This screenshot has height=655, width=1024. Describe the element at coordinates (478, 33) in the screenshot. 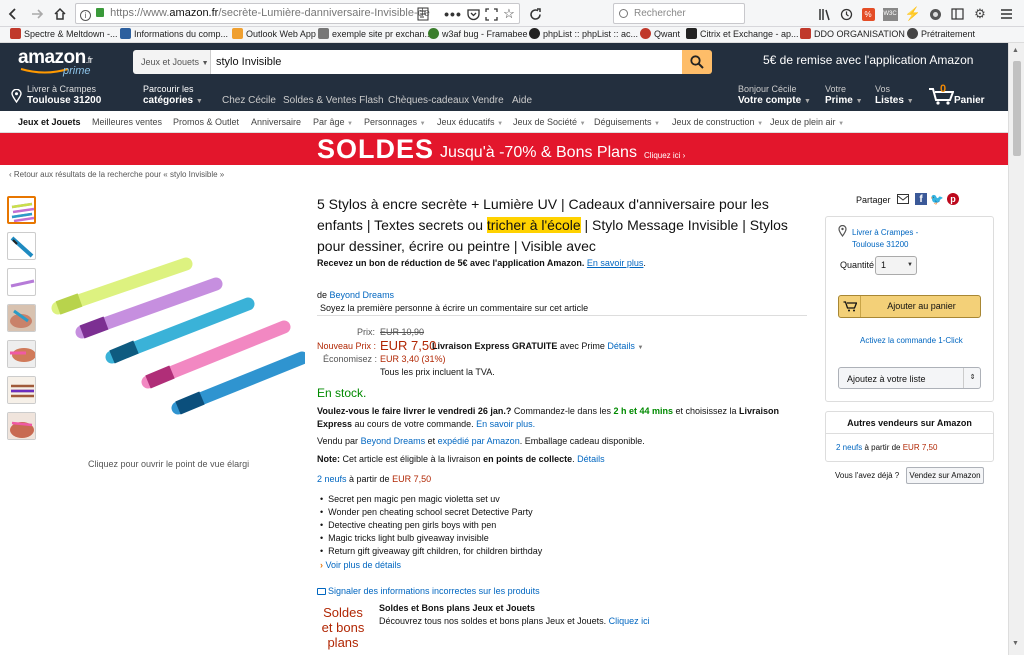

I see `bookmark-item: w3af bug - Framabee` at that location.